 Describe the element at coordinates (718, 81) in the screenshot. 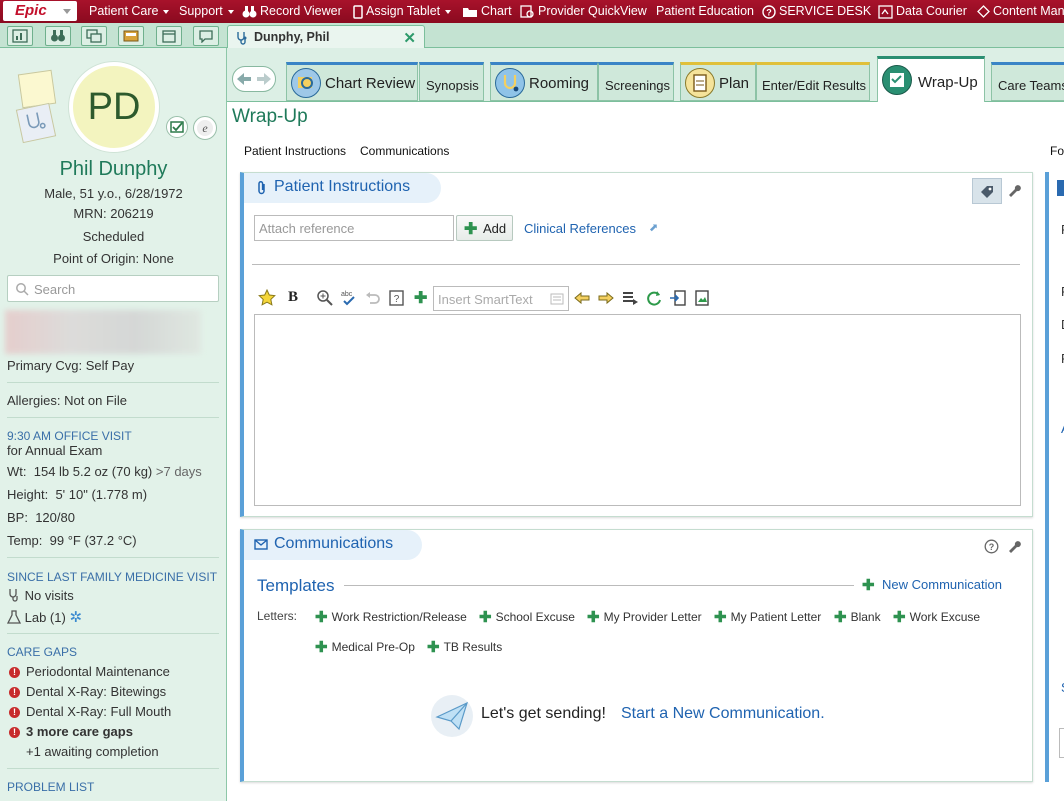

I see `tab-plan: Plan` at that location.